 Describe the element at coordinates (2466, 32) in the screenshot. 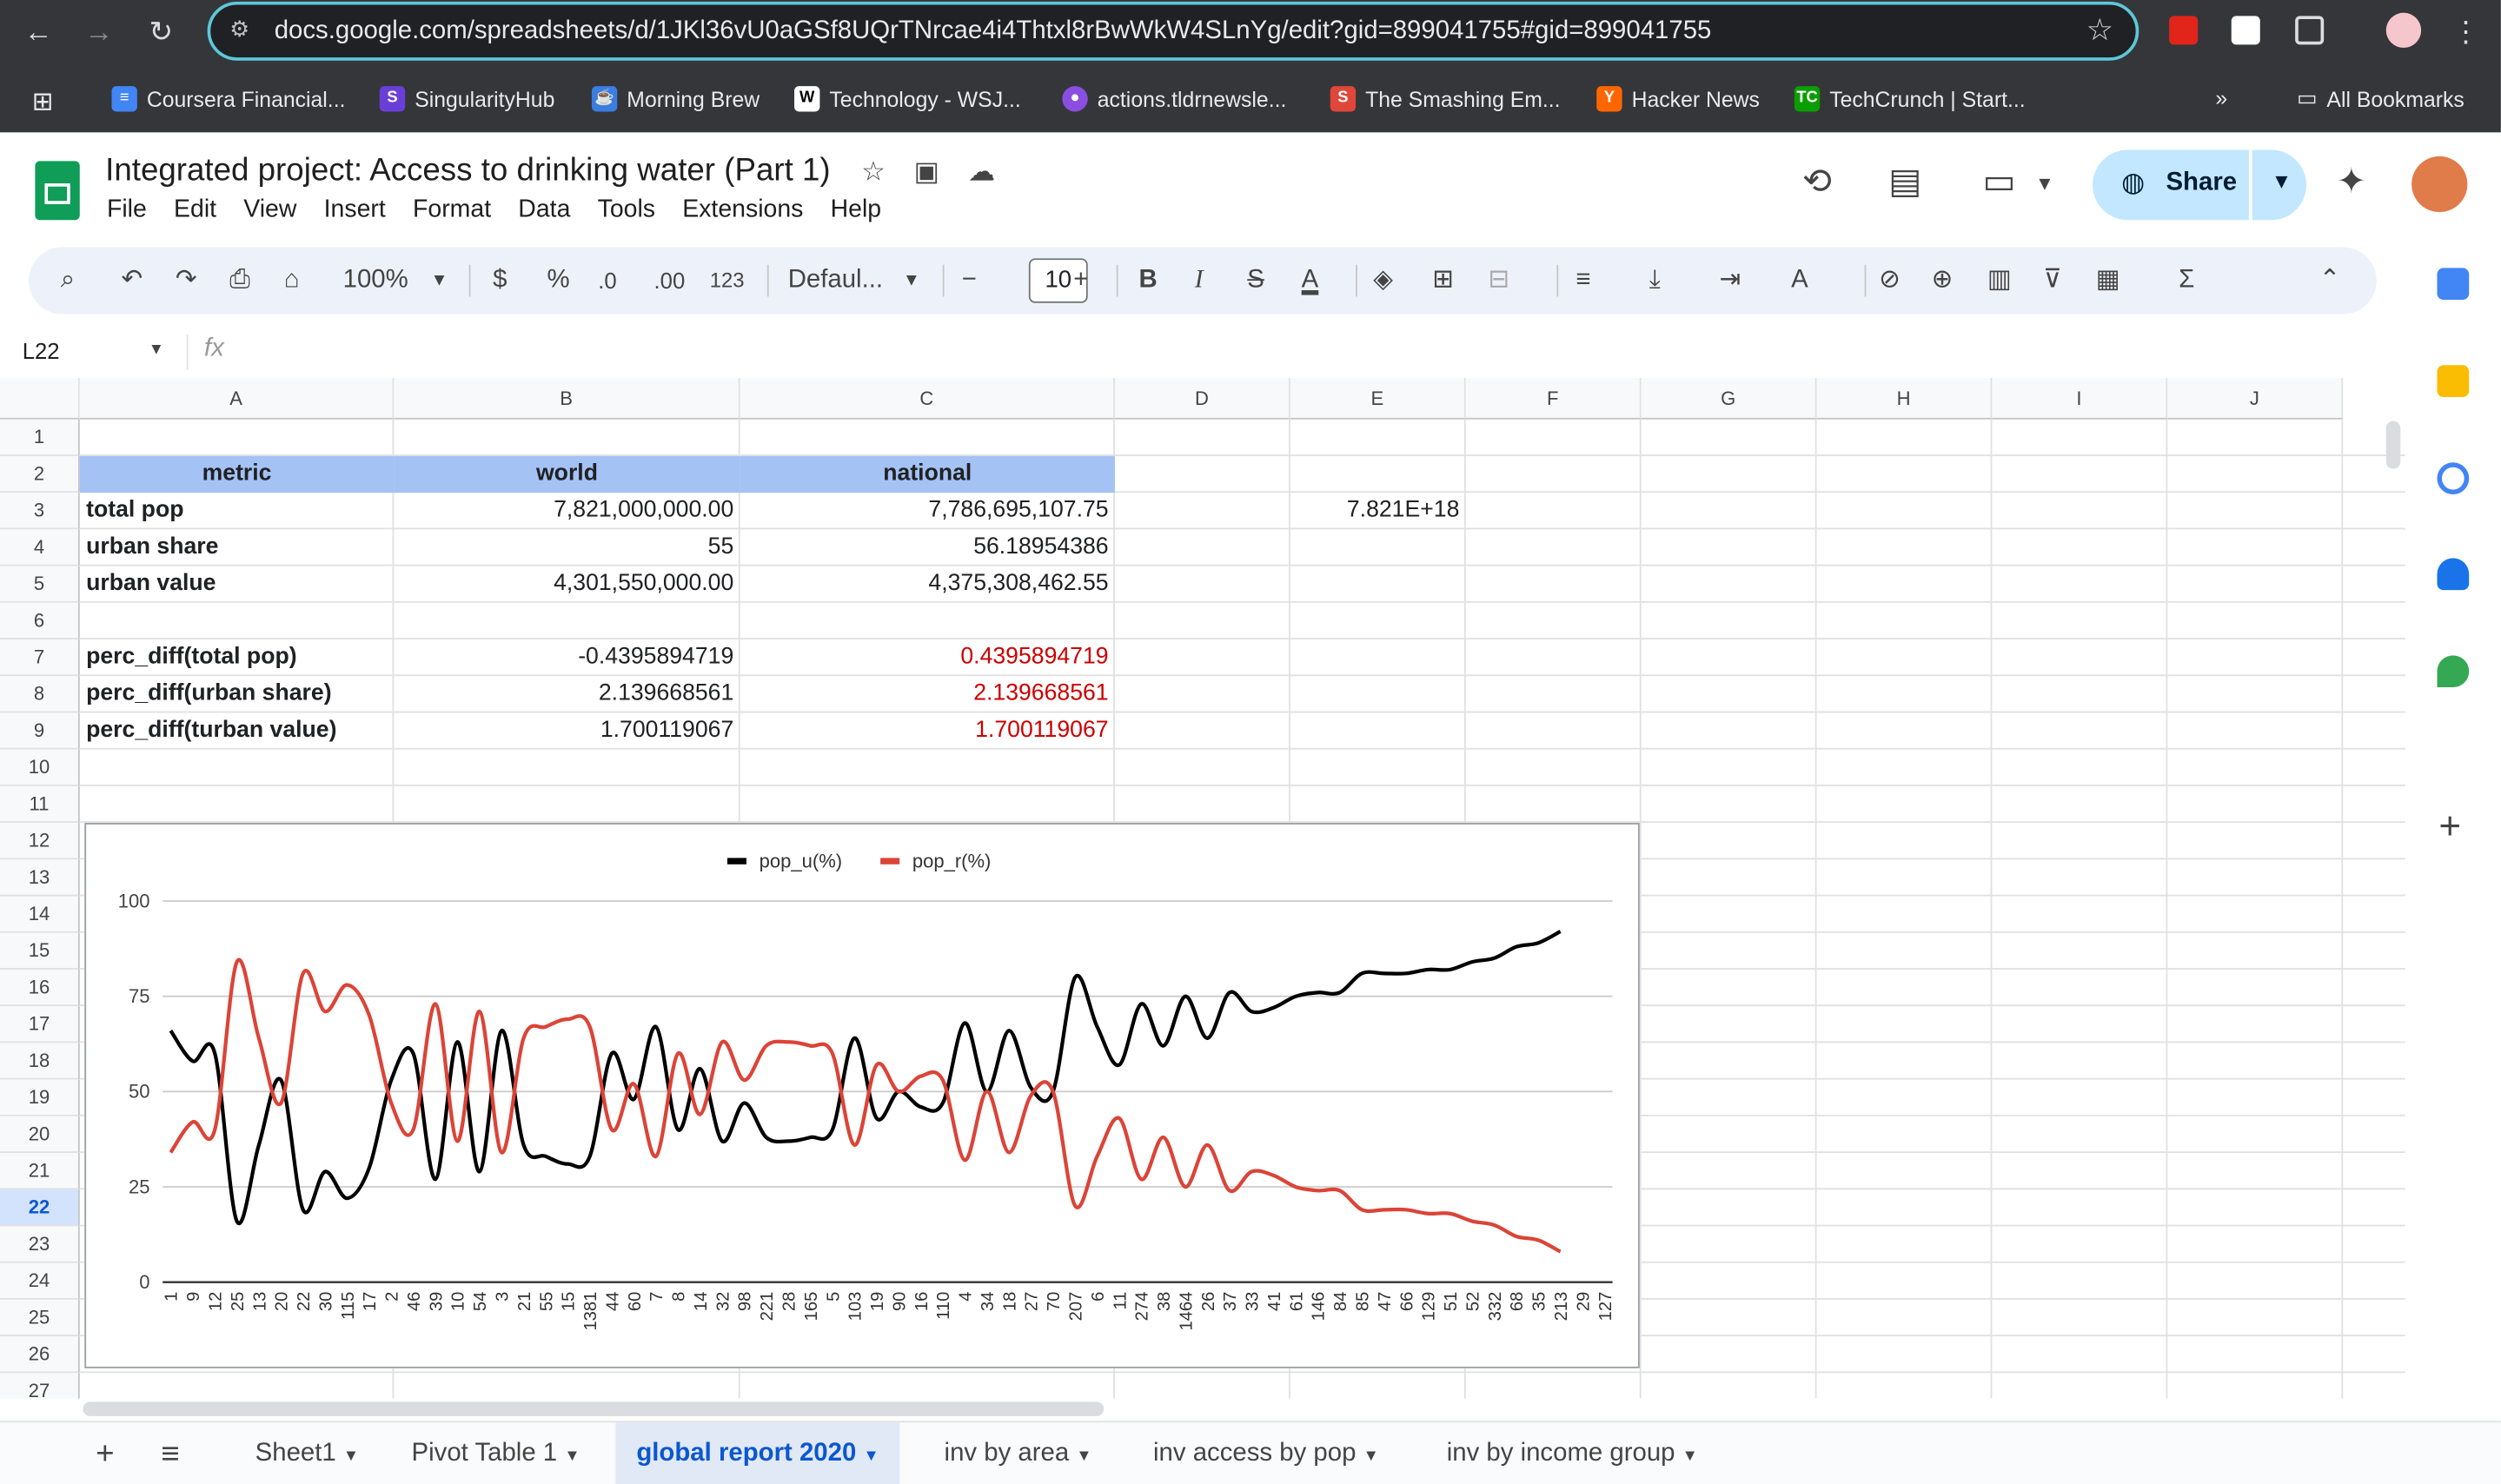

I see `browser-menu-icon: ⋮` at that location.